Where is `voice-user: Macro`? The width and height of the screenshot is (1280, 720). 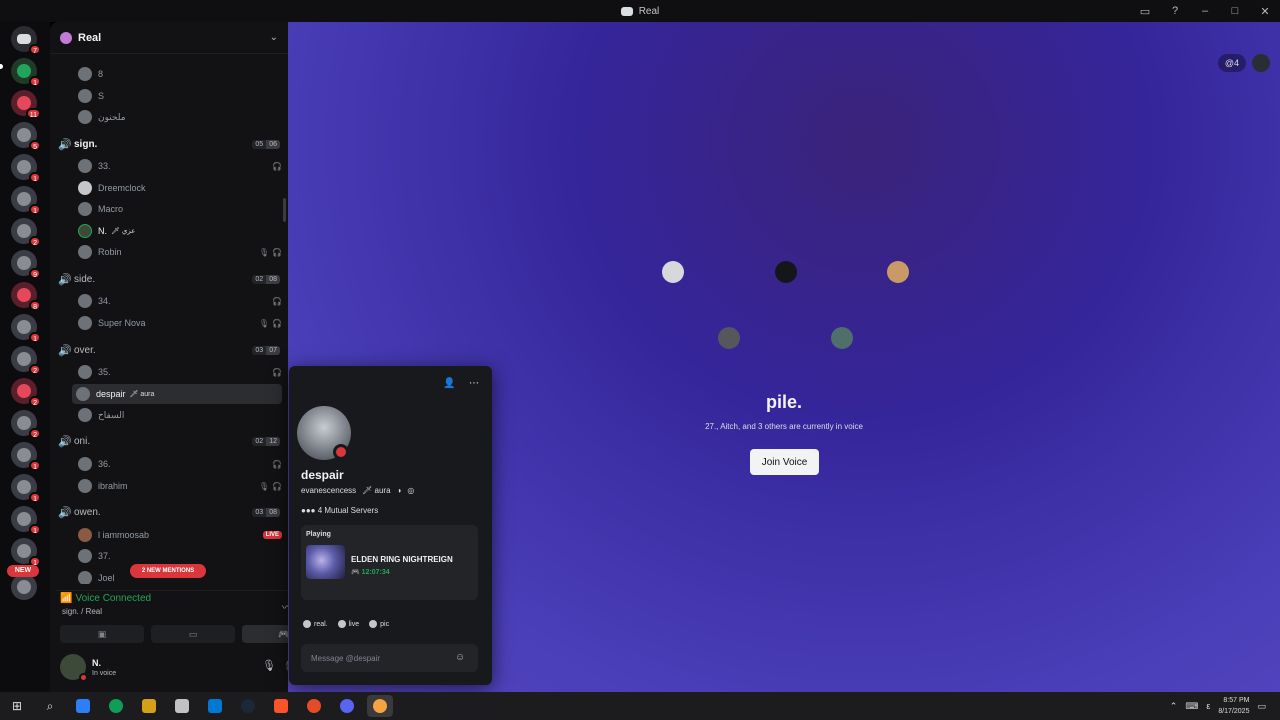 voice-user: Macro is located at coordinates (178, 209).